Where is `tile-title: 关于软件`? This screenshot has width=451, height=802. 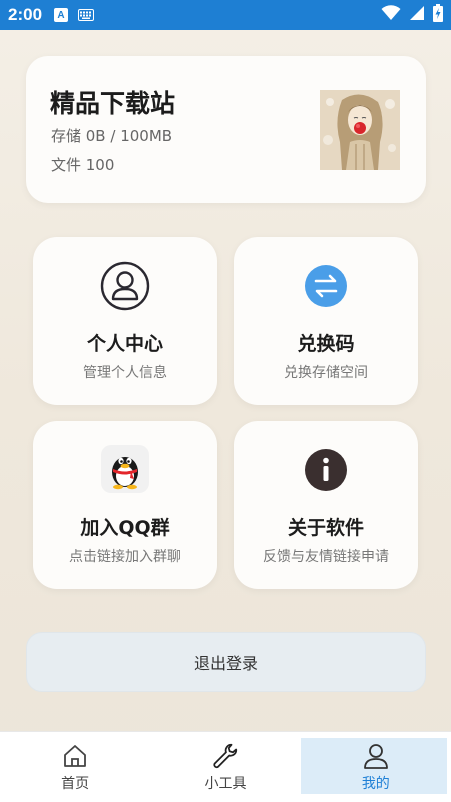
tile-title: 关于软件 is located at coordinates (325, 528).